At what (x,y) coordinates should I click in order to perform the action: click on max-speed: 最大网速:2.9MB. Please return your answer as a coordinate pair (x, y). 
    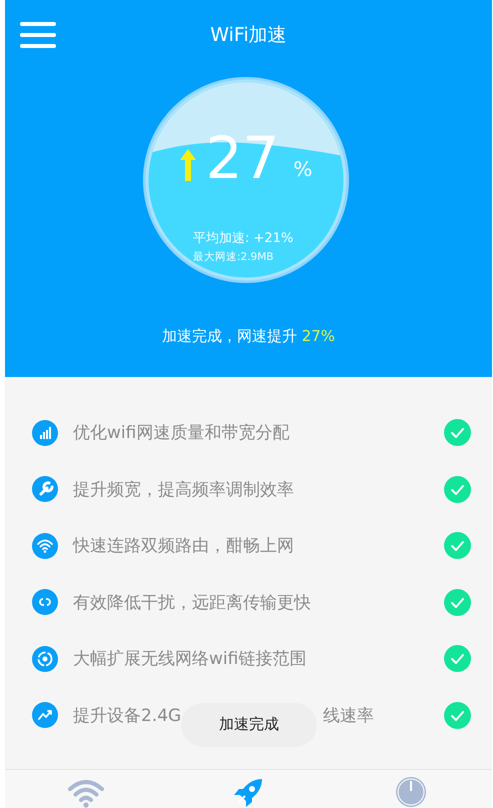
    Looking at the image, I should click on (233, 257).